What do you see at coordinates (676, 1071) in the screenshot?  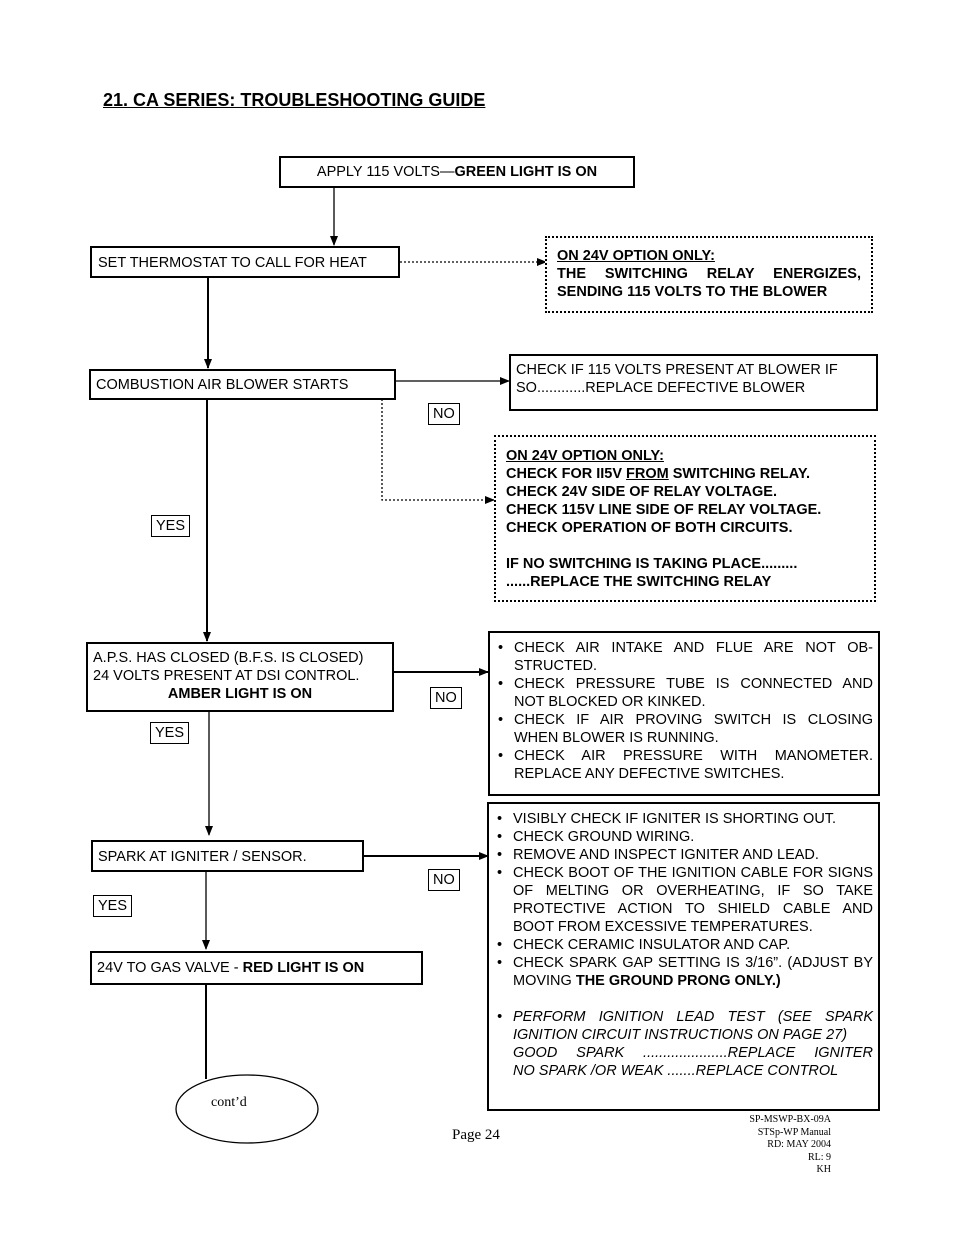 I see `lead-test-no-spark: NO SPARK /OR WEAK .......REPLACE CONTROL` at bounding box center [676, 1071].